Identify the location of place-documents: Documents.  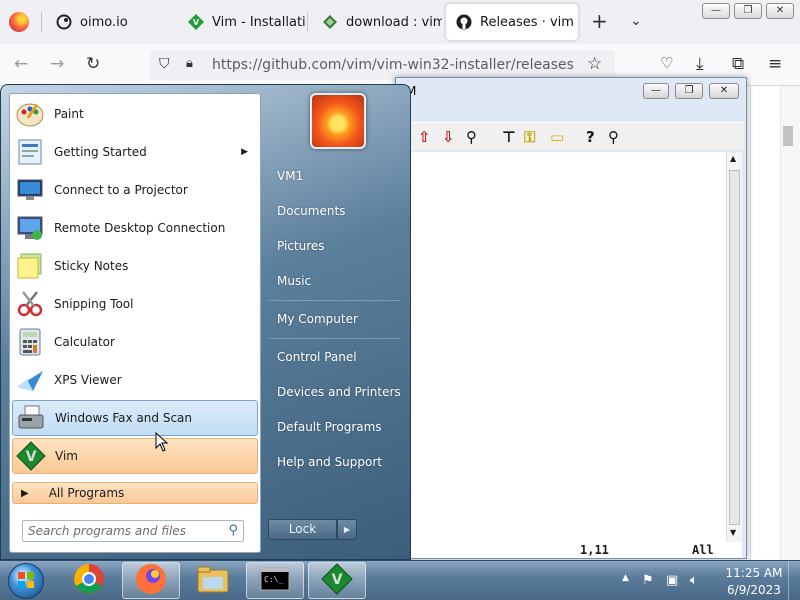
(311, 211).